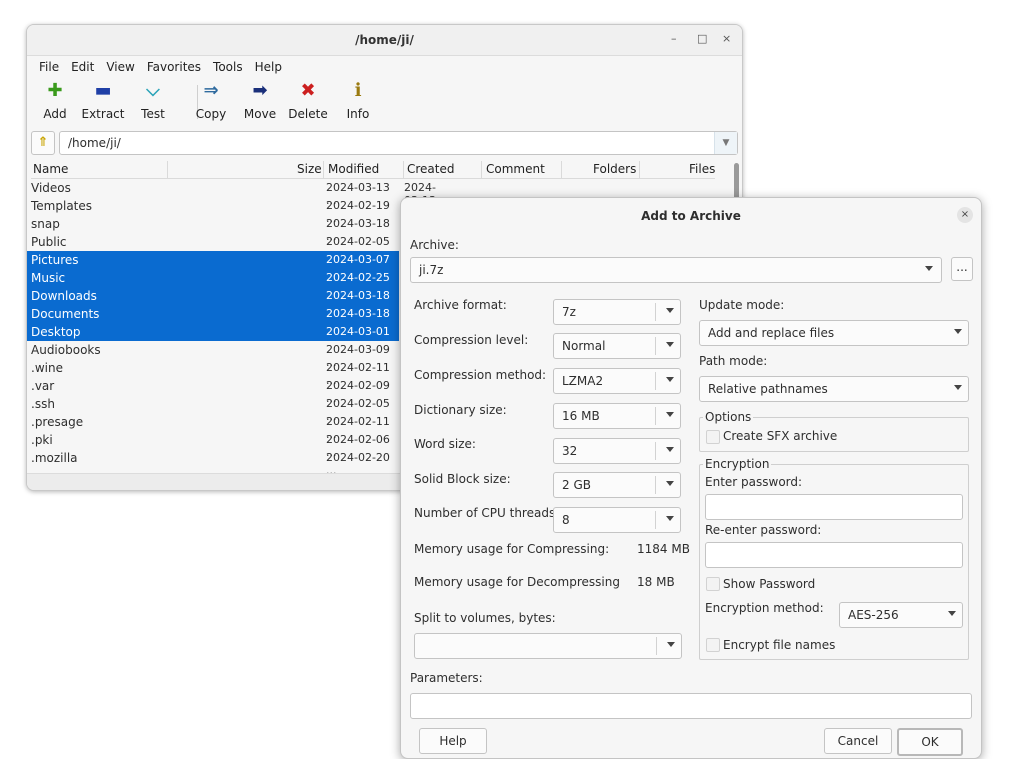  I want to click on word-size-value: 32, so click(570, 451).